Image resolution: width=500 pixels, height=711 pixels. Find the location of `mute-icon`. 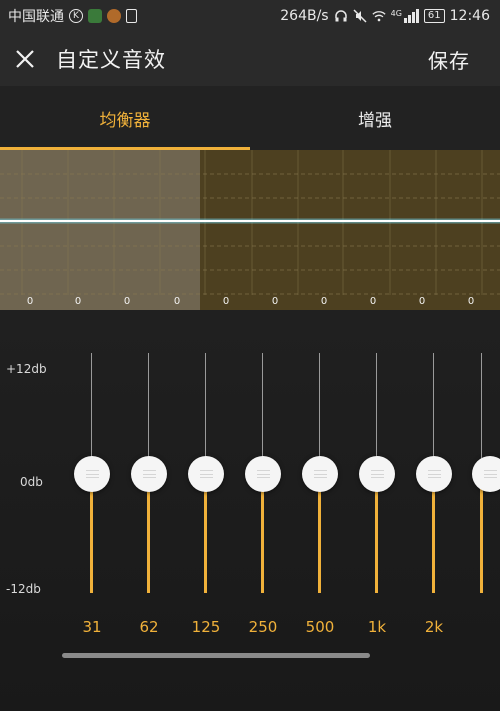

mute-icon is located at coordinates (360, 16).